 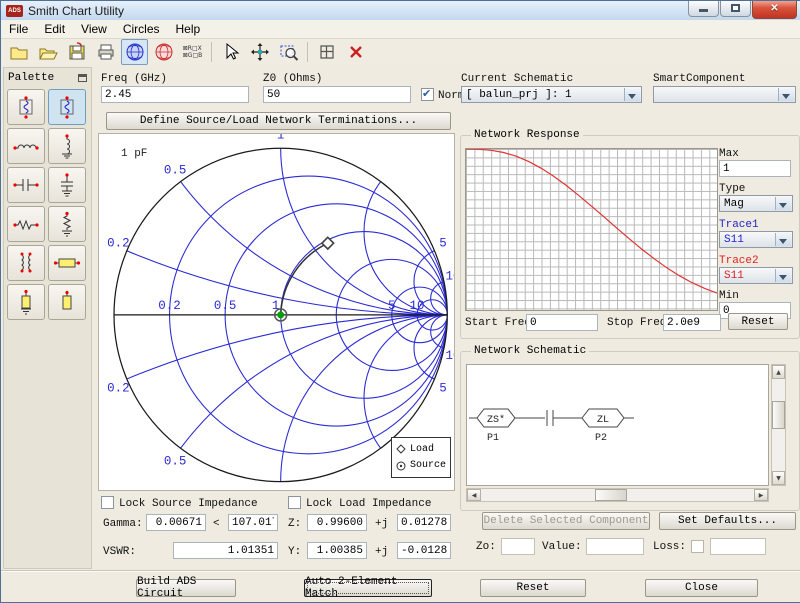 I want to click on palette-shunt-resistor, so click(x=67, y=224).